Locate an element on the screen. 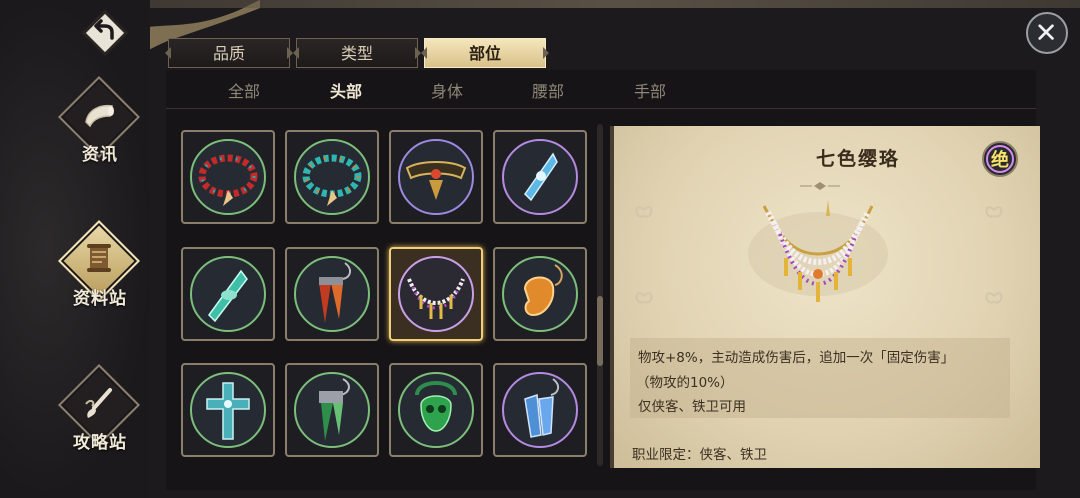 Image resolution: width=1080 pixels, height=498 pixels. sidebar-item-news: 资讯 is located at coordinates (99, 124).